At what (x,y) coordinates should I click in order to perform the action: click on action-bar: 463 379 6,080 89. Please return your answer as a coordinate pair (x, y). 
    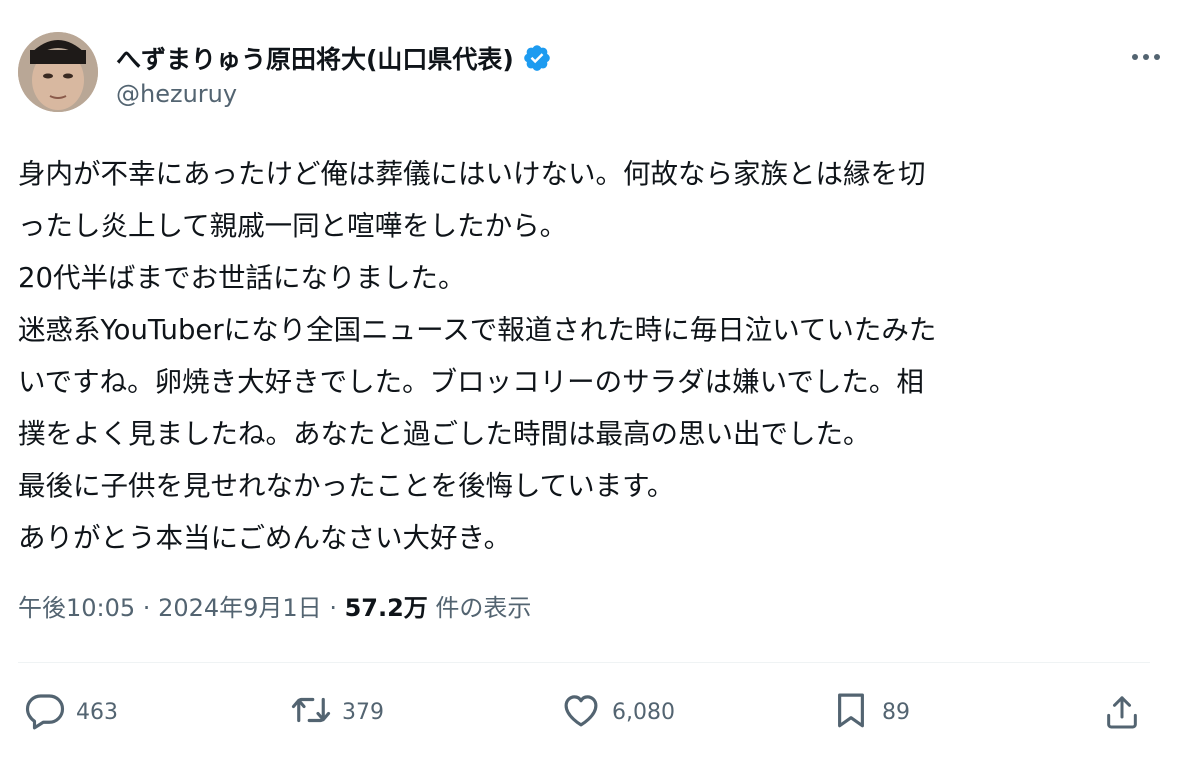
    Looking at the image, I should click on (584, 712).